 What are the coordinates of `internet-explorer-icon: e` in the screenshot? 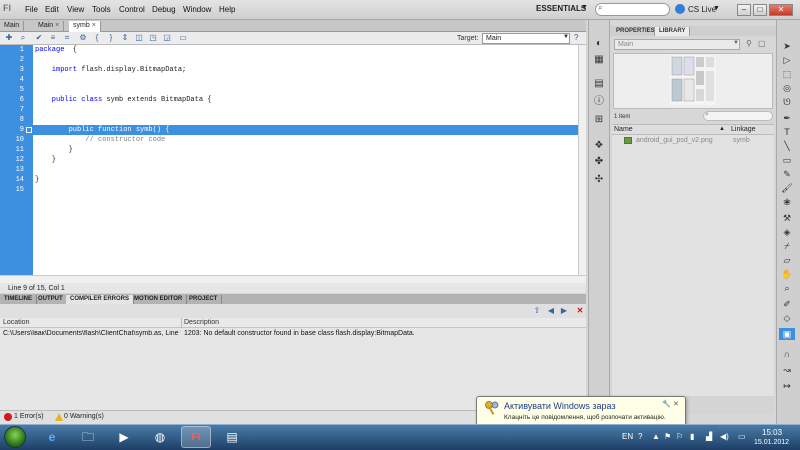 It's located at (52, 437).